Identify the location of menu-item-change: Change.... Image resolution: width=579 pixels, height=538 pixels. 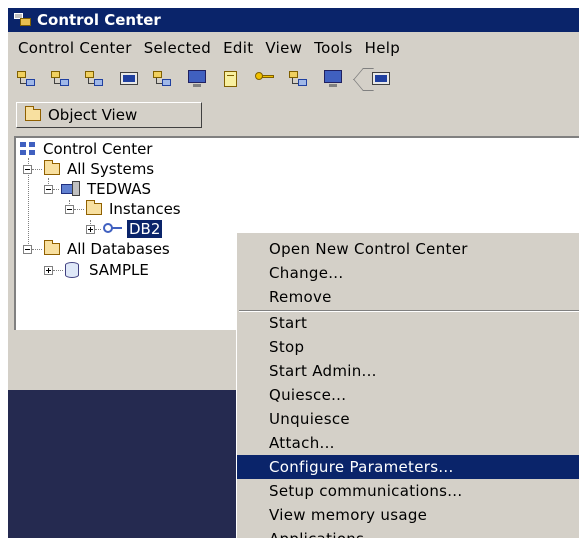
(408, 273).